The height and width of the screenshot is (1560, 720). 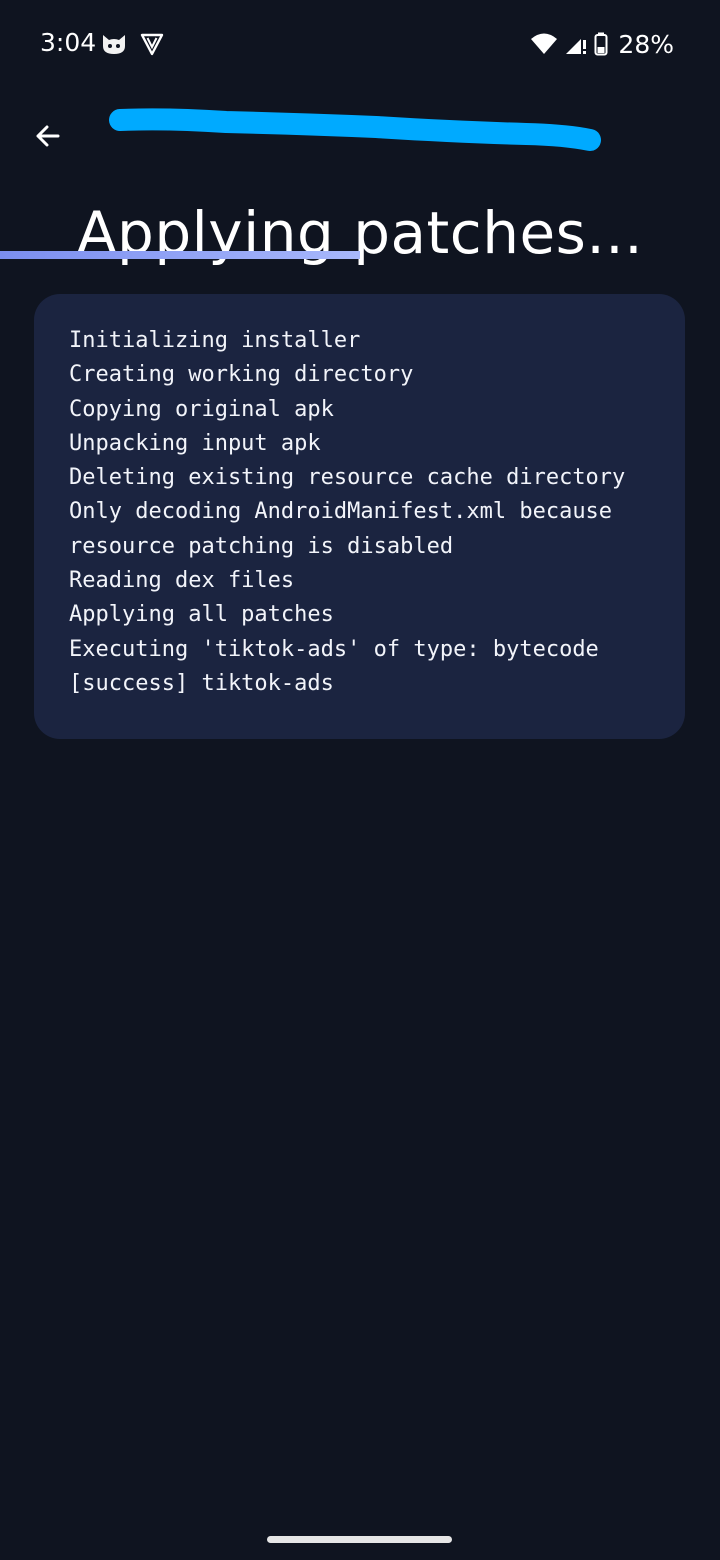 I want to click on wifi-icon, so click(x=544, y=43).